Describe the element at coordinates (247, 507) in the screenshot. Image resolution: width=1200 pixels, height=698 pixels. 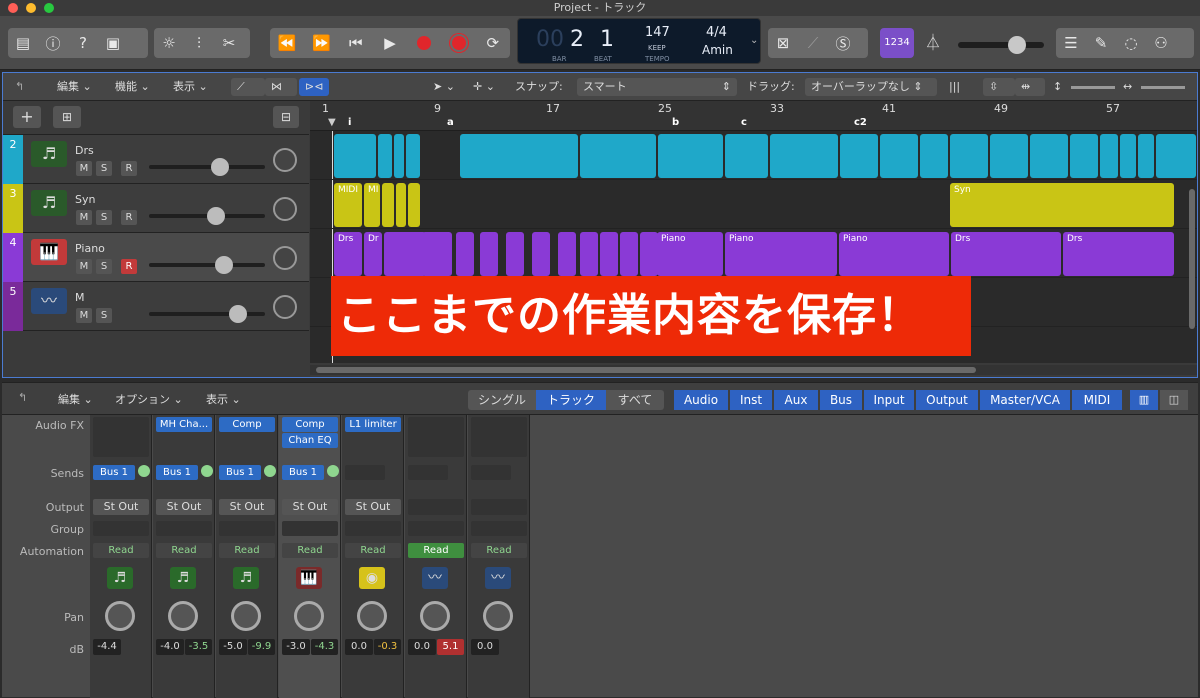
I see `output-slot: St Out` at that location.